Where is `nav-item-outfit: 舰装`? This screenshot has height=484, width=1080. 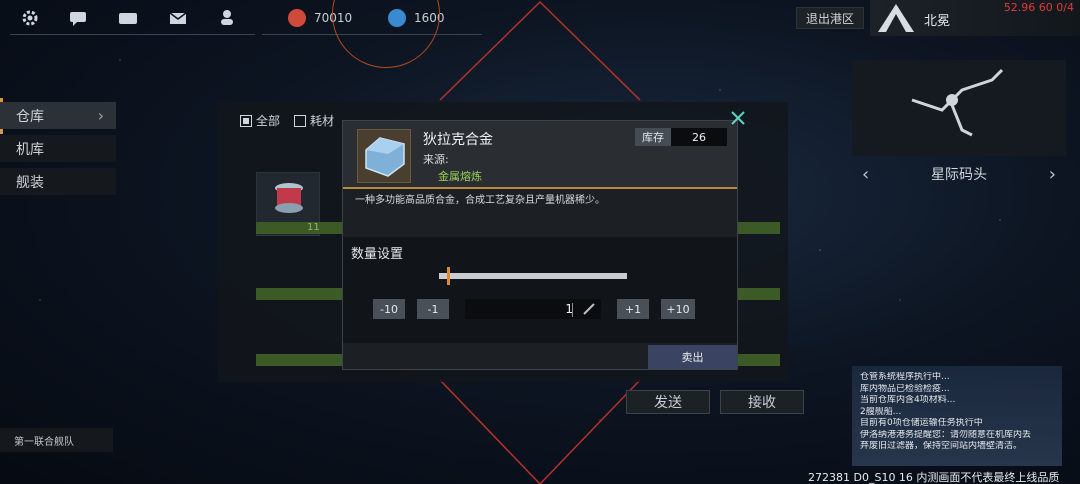 nav-item-outfit: 舰装 is located at coordinates (58, 181).